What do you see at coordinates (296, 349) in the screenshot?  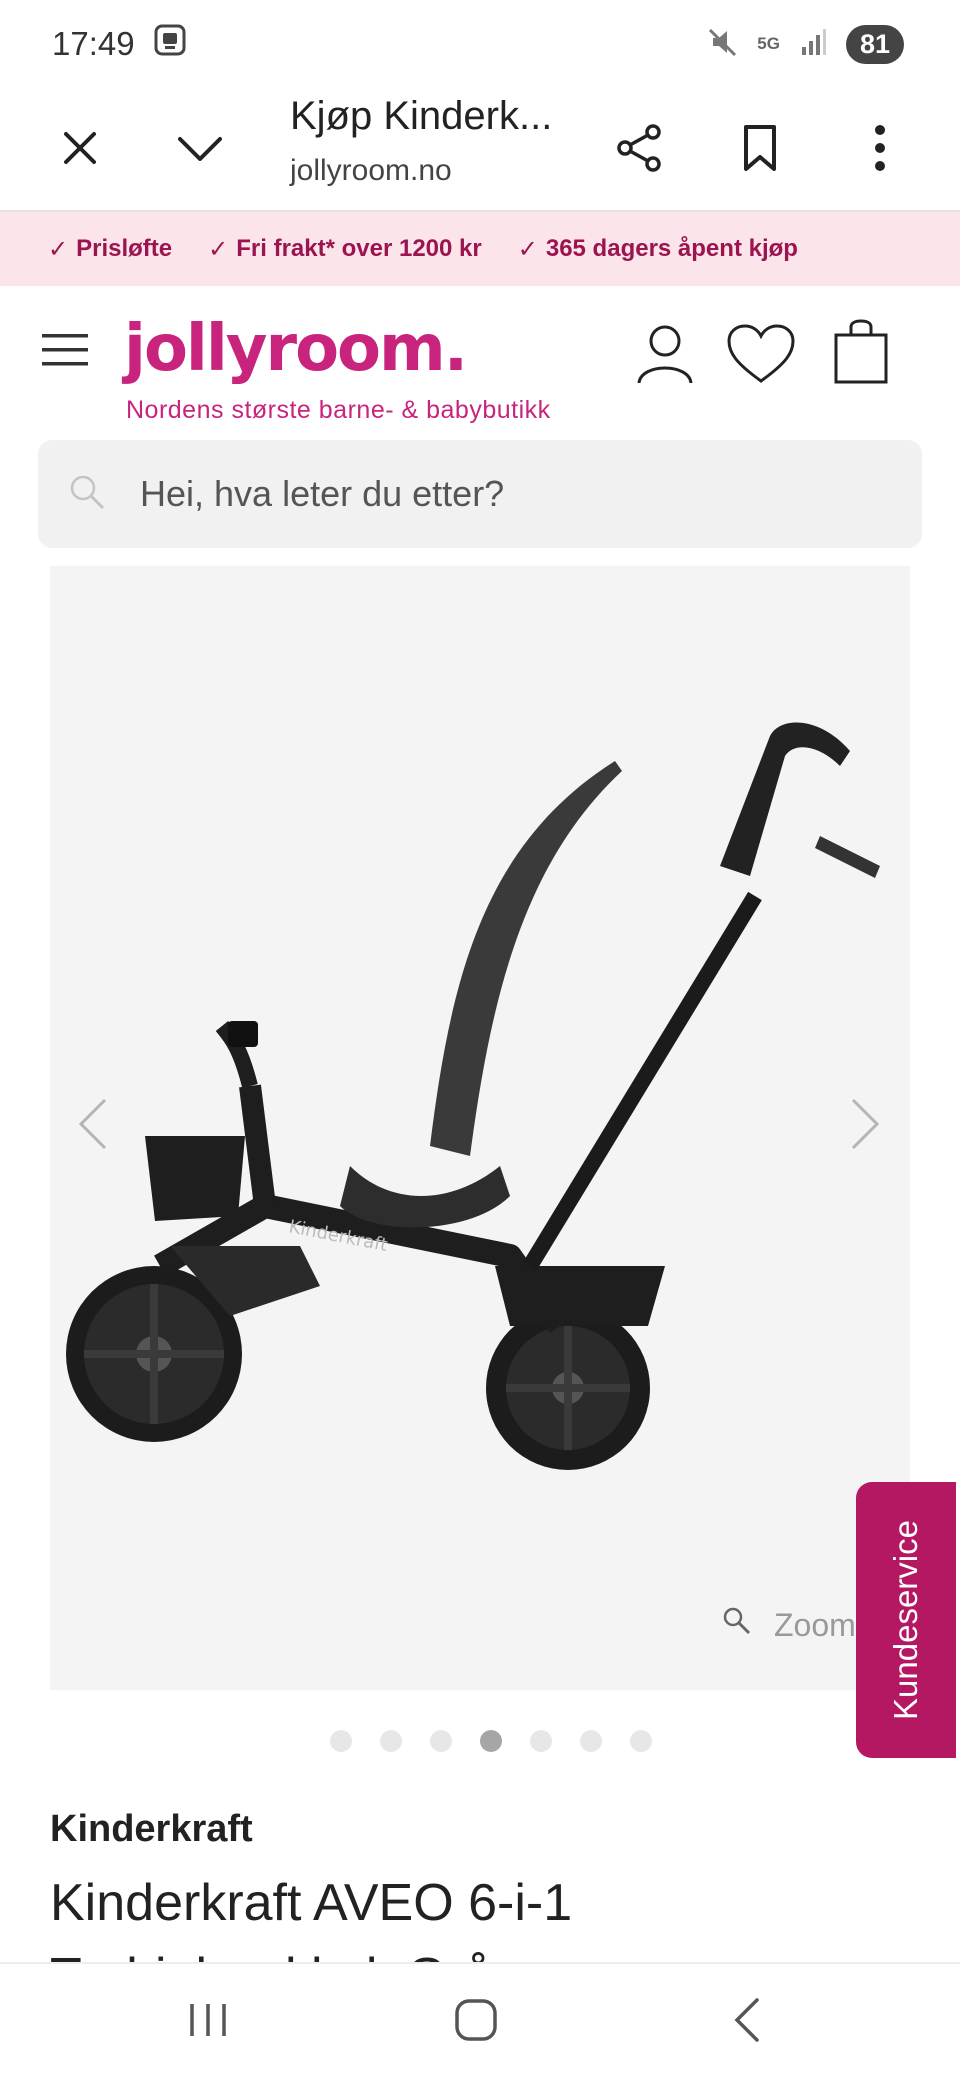 I see `site-logo: jollyroom.` at bounding box center [296, 349].